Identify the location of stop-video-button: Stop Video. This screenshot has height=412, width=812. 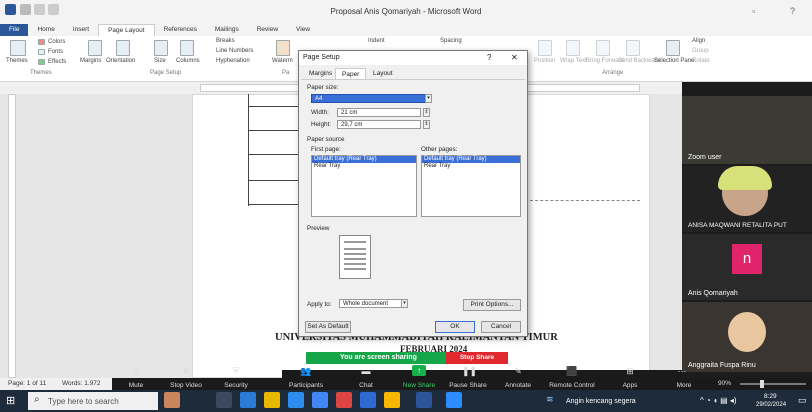
(186, 385).